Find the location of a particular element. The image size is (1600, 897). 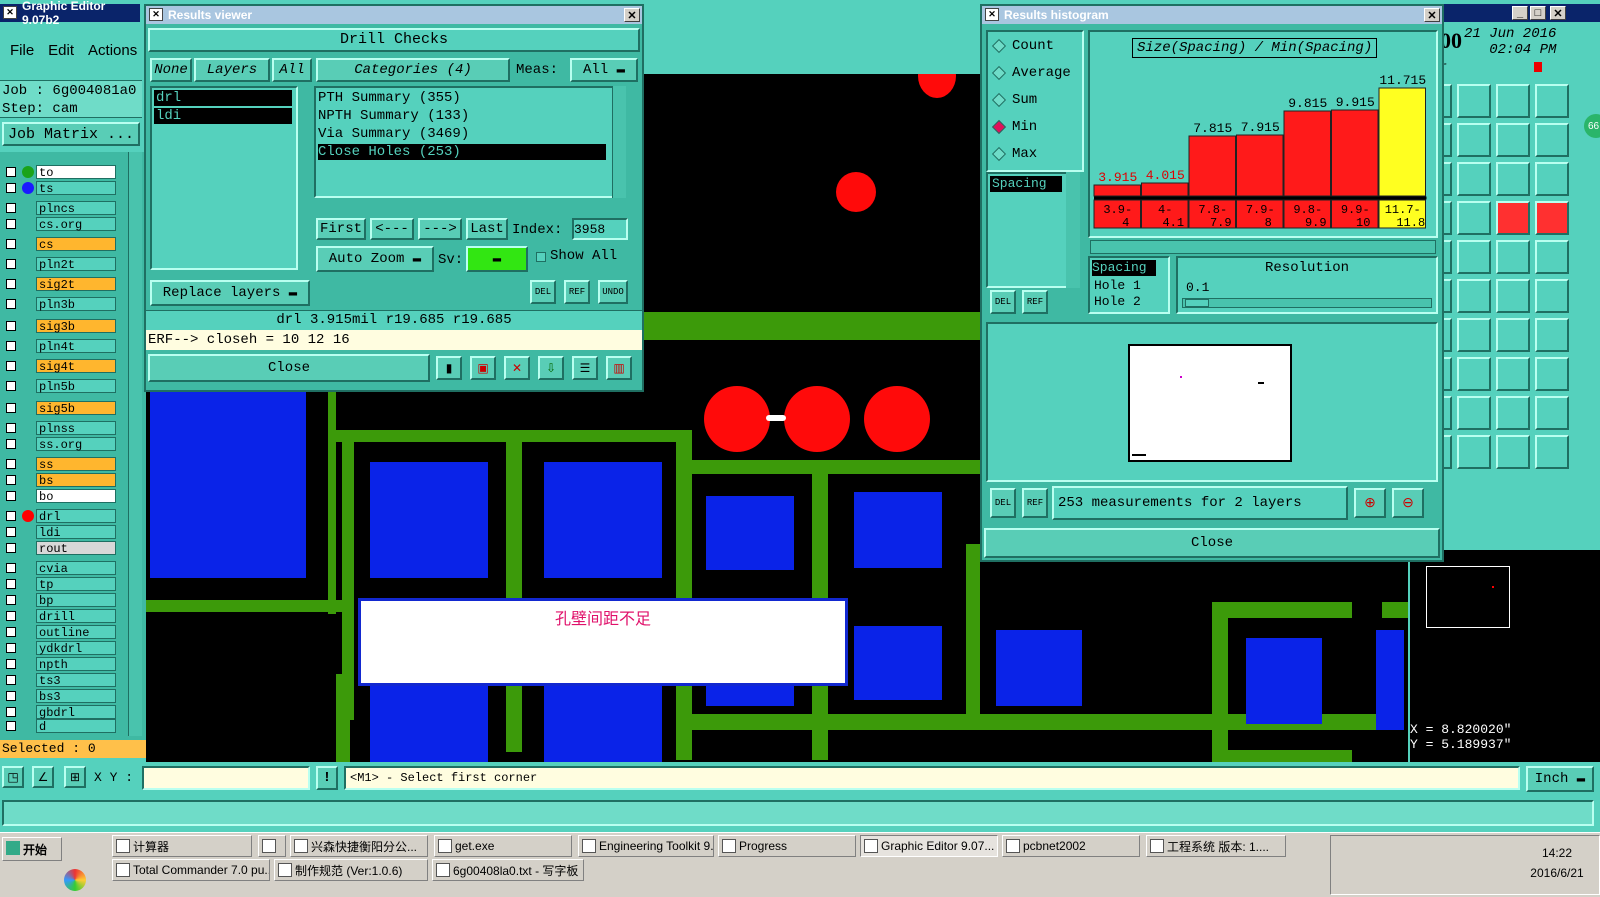

layer-row: gbdrl is located at coordinates (60, 712).